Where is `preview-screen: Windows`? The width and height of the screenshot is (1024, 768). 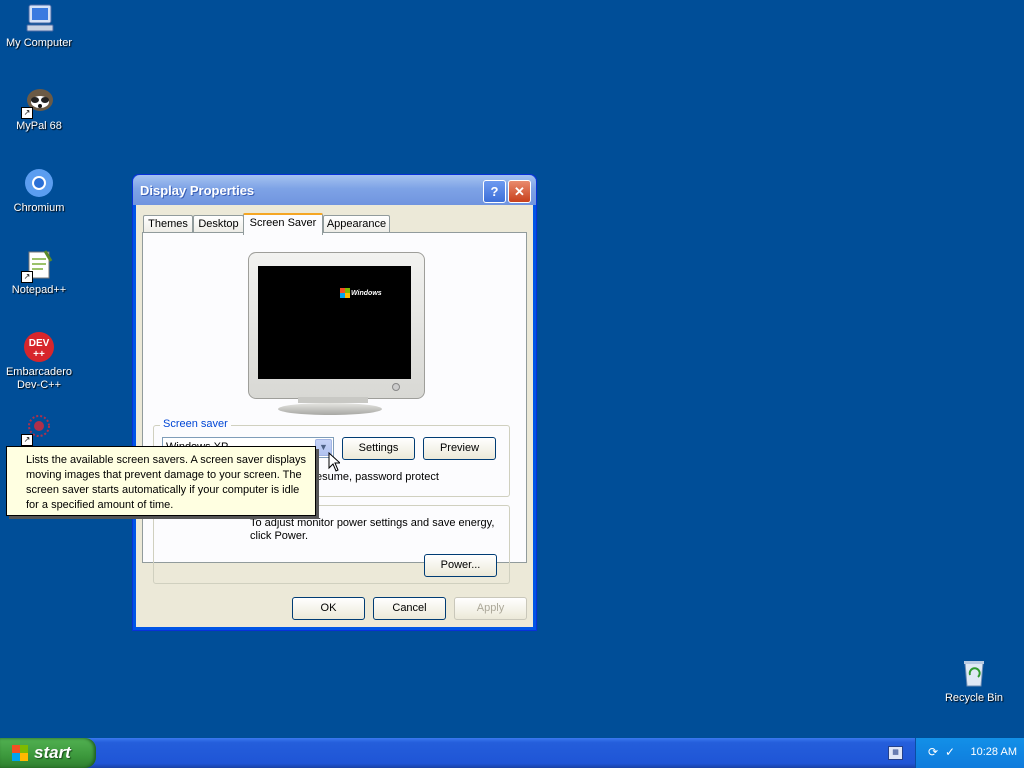 preview-screen: Windows is located at coordinates (334, 322).